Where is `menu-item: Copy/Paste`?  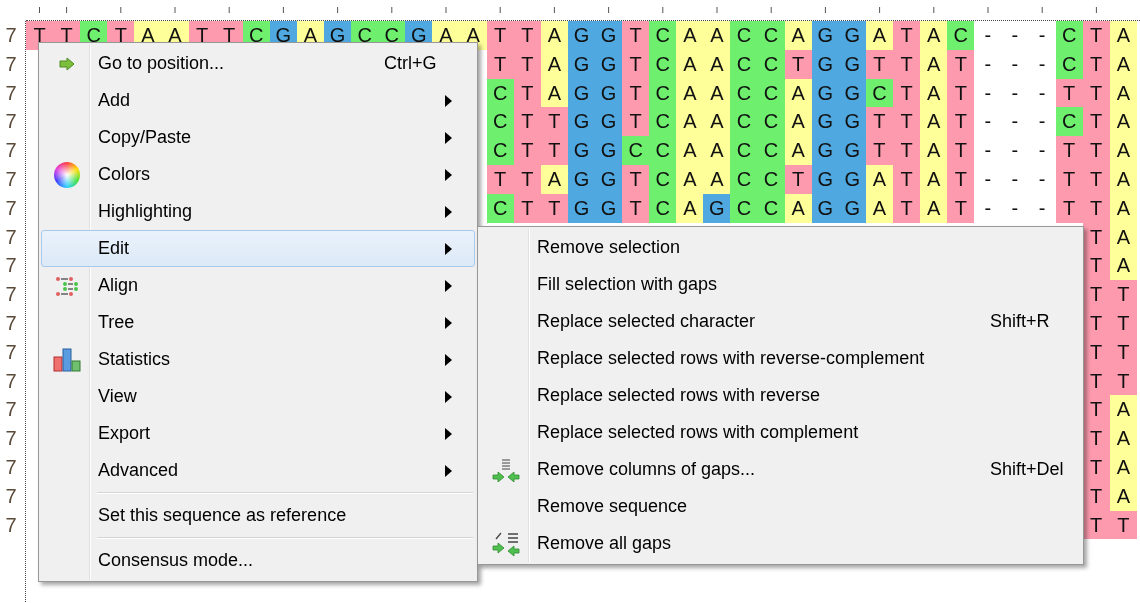 menu-item: Copy/Paste is located at coordinates (258, 137).